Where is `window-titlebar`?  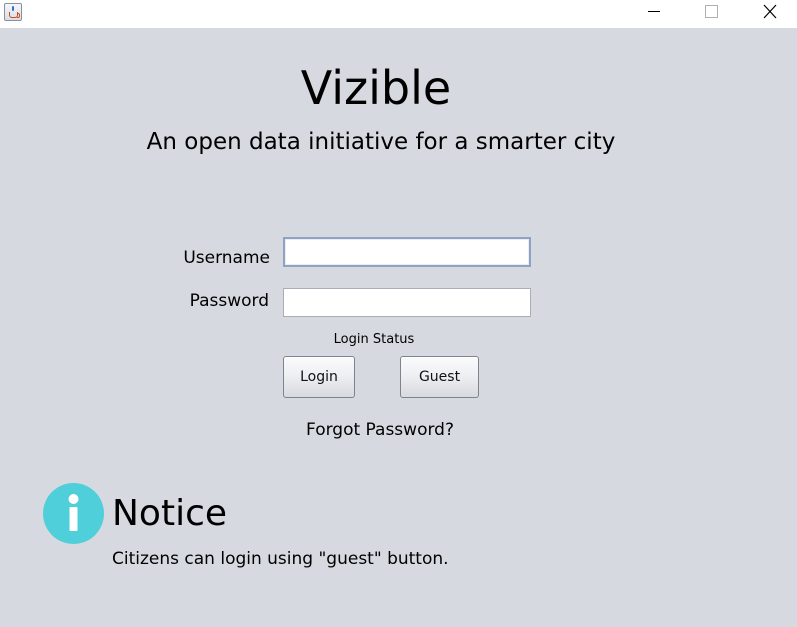
window-titlebar is located at coordinates (398, 14).